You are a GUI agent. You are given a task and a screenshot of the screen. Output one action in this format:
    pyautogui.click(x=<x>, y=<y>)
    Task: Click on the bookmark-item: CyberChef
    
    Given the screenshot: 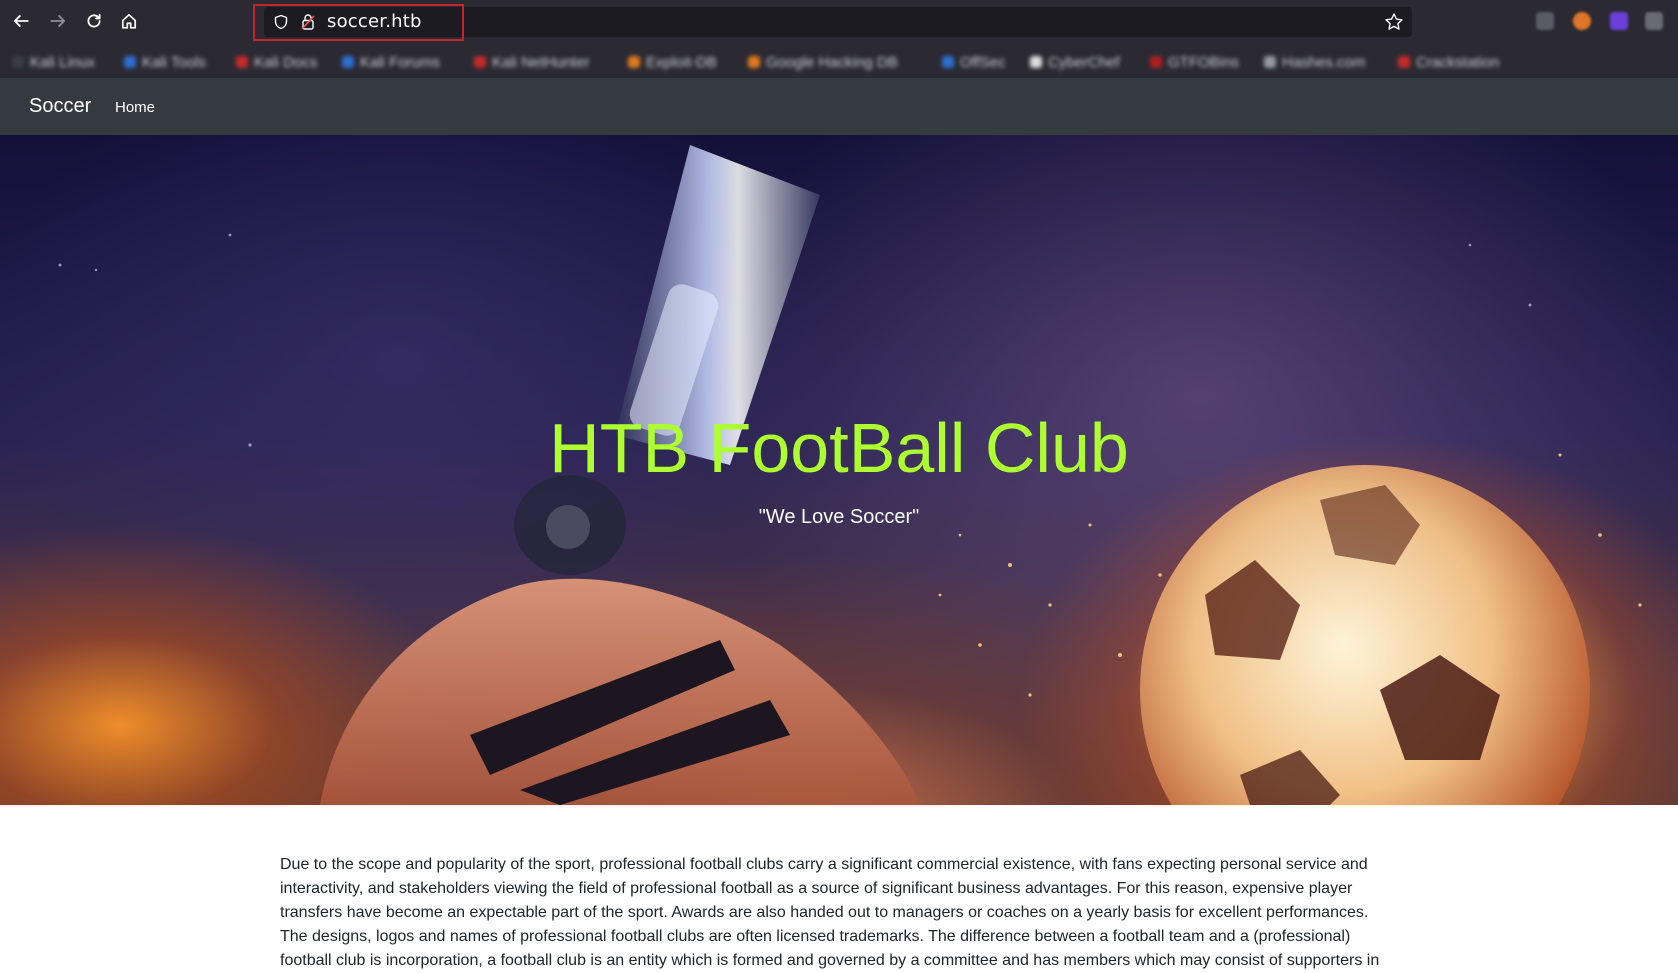 What is the action you would take?
    pyautogui.click(x=1075, y=62)
    